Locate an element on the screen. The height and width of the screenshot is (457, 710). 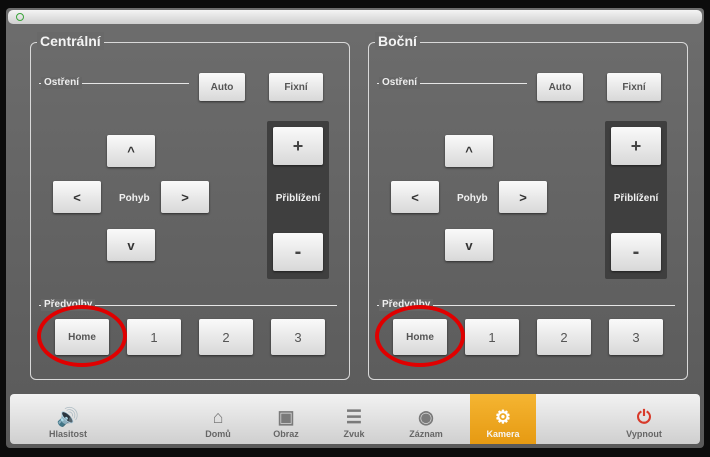
speaker-icon: 🔊 is located at coordinates (68, 417).